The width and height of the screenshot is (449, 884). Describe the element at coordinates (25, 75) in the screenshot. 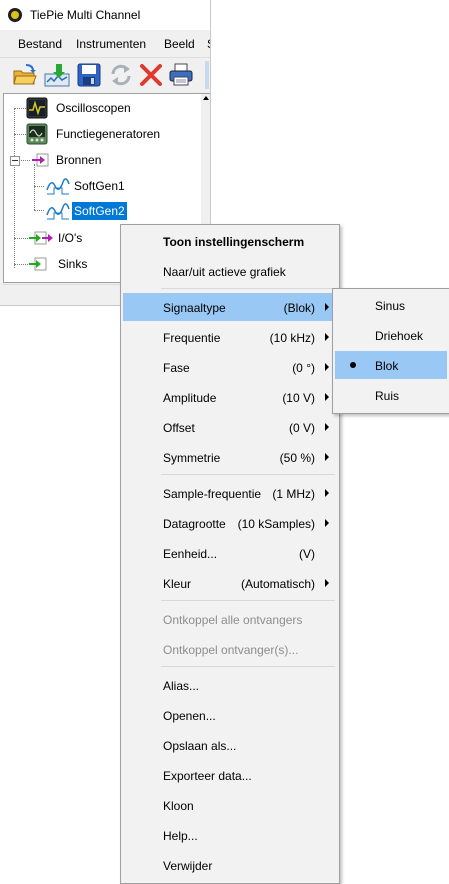

I see `open-folder-icon` at that location.